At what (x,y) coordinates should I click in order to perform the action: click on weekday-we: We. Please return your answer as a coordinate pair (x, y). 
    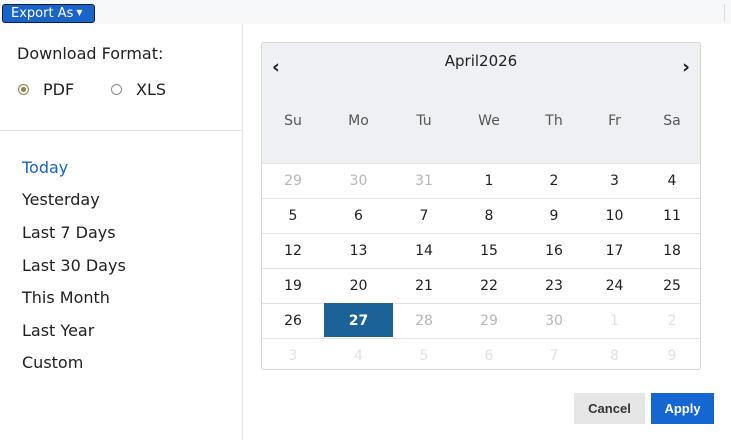
    Looking at the image, I should click on (489, 121).